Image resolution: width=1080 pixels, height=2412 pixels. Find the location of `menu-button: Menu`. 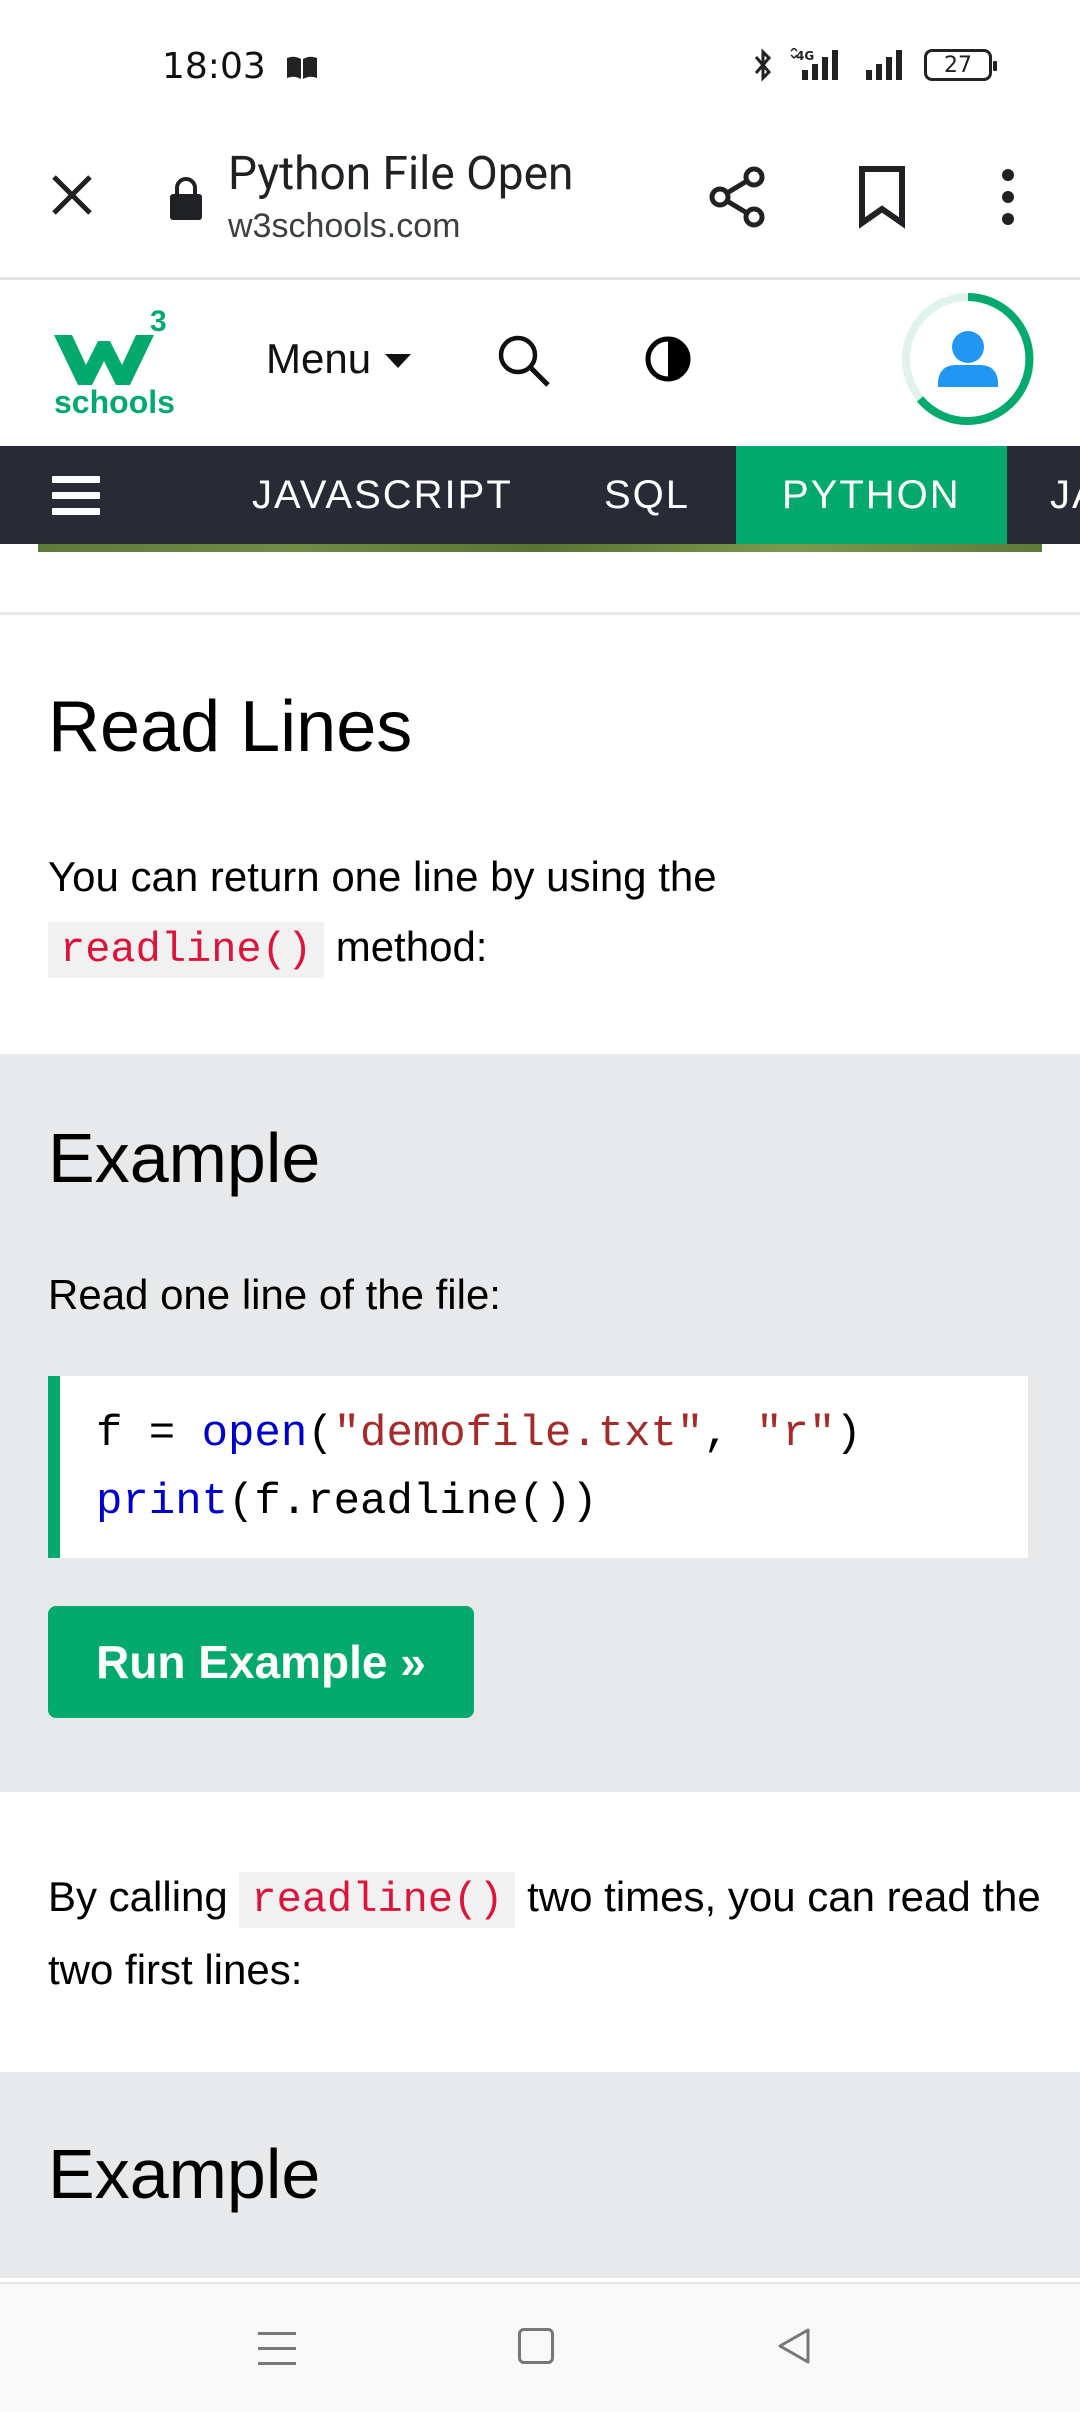

menu-button: Menu is located at coordinates (339, 359).